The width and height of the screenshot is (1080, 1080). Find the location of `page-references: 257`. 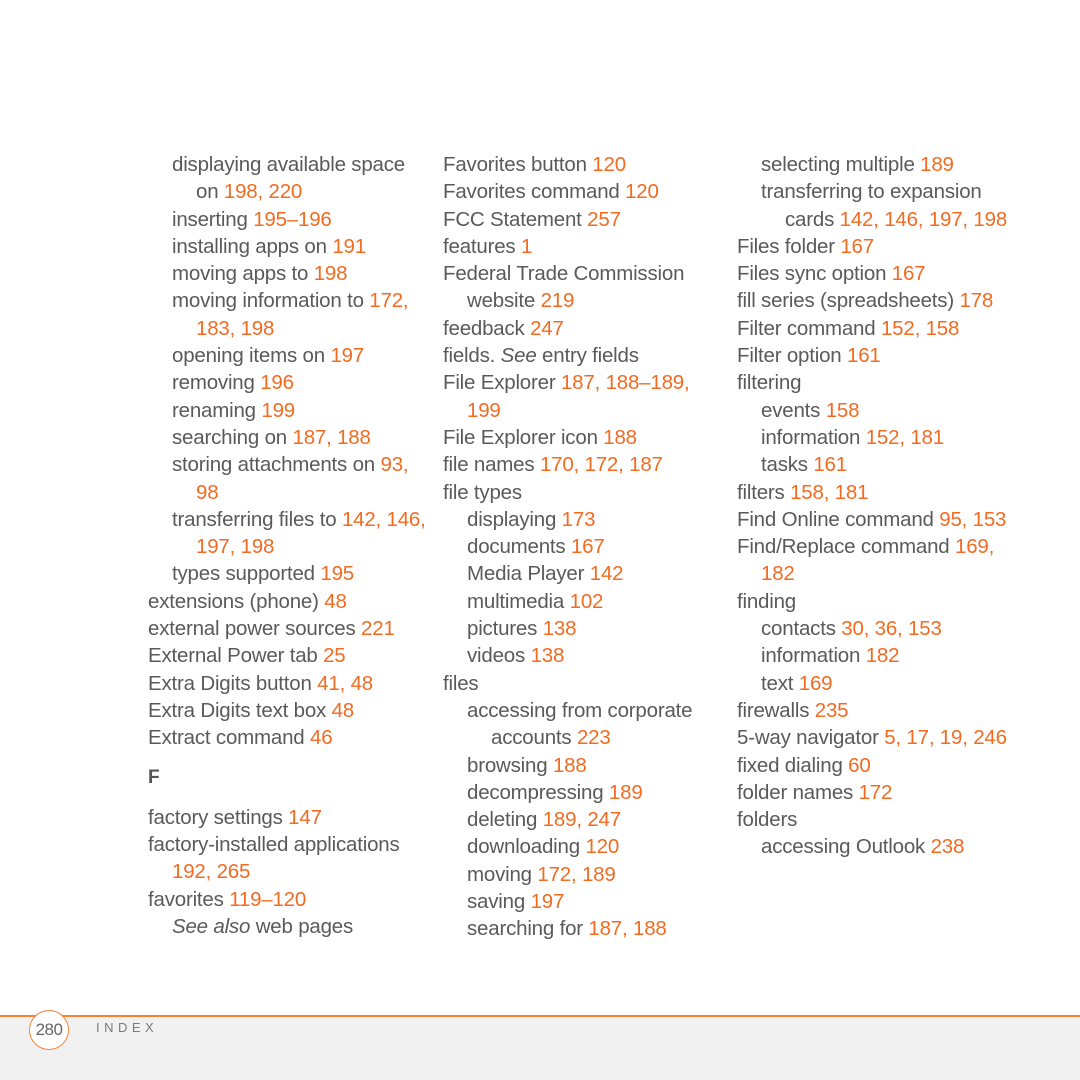

page-references: 257 is located at coordinates (604, 219).